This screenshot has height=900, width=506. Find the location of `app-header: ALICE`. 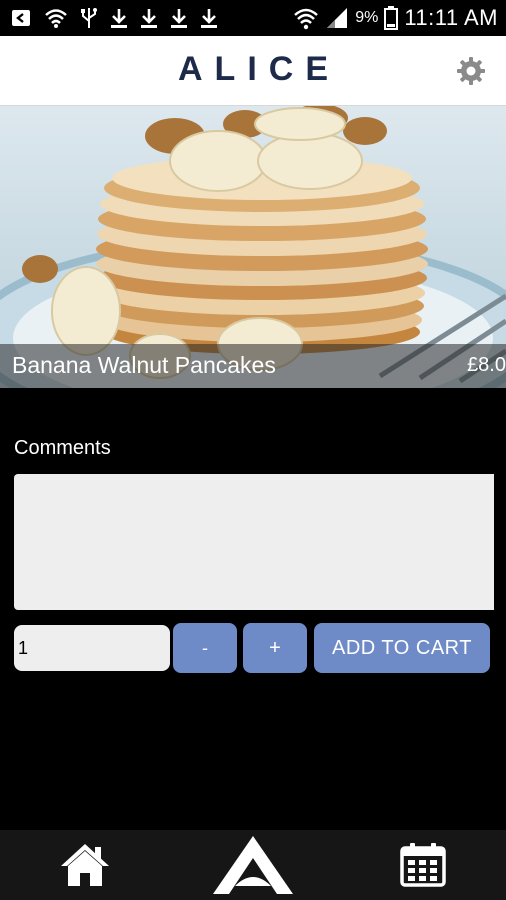

app-header: ALICE is located at coordinates (253, 71).